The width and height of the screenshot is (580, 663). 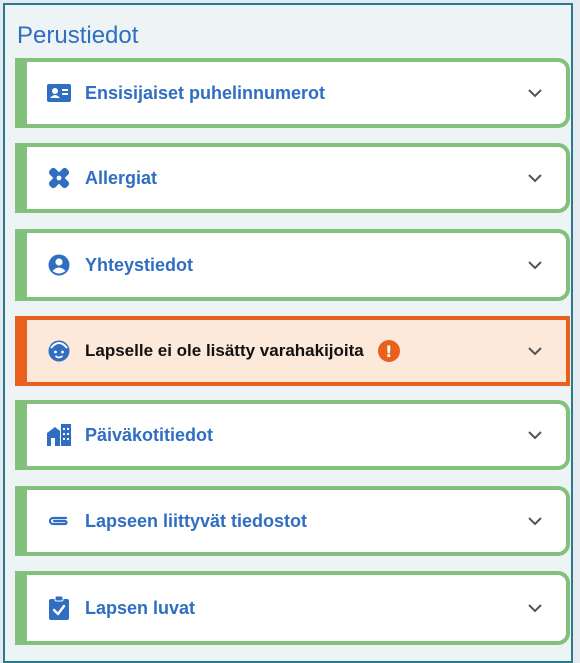 What do you see at coordinates (59, 435) in the screenshot?
I see `building-icon` at bounding box center [59, 435].